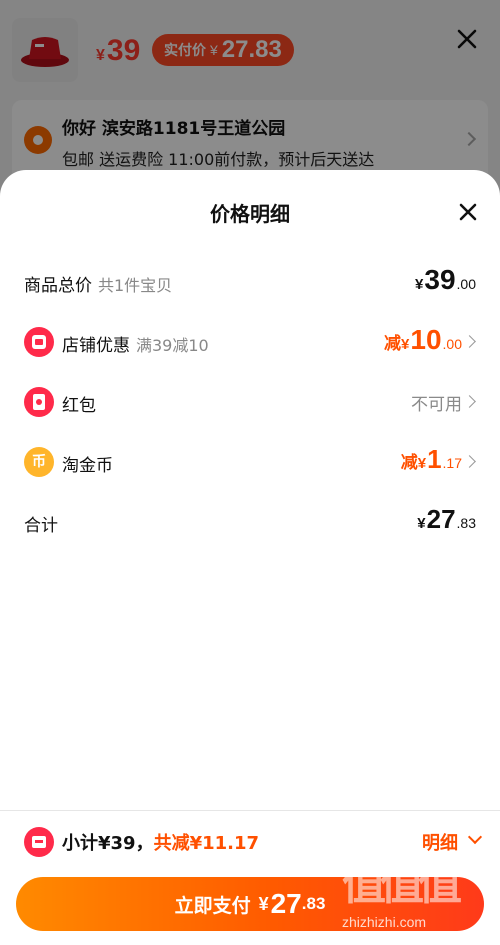 The image size is (500, 945). Describe the element at coordinates (436, 405) in the screenshot. I see `red-packet-value: 不可用` at that location.